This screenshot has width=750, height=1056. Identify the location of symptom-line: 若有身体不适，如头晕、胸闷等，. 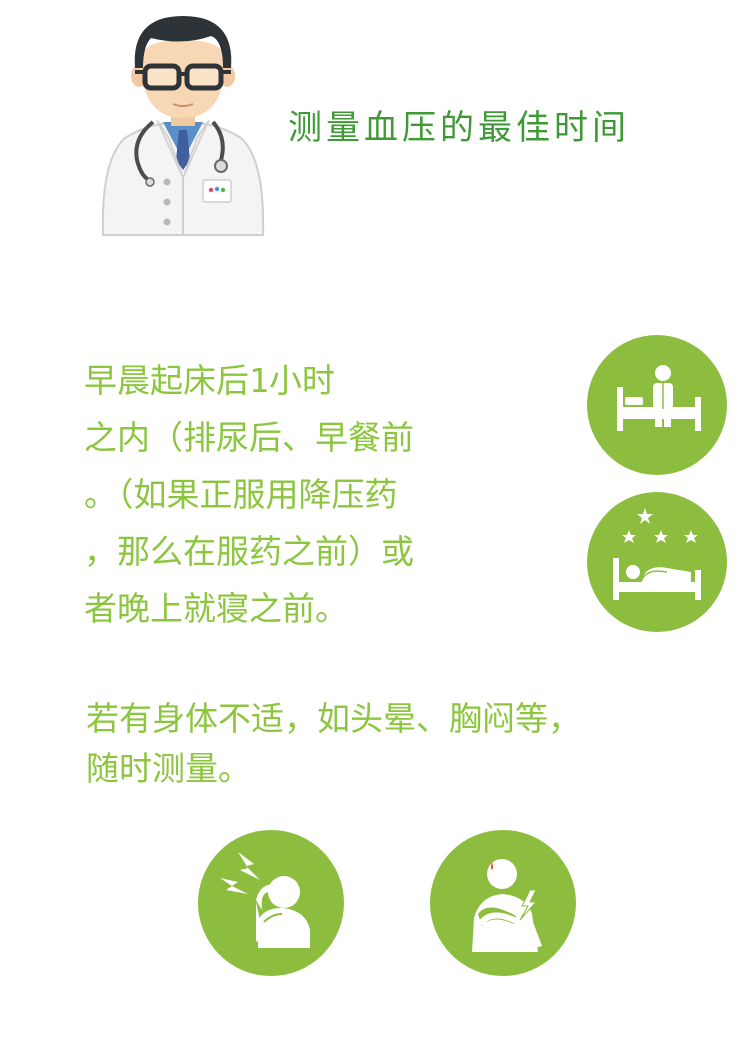
(333, 718).